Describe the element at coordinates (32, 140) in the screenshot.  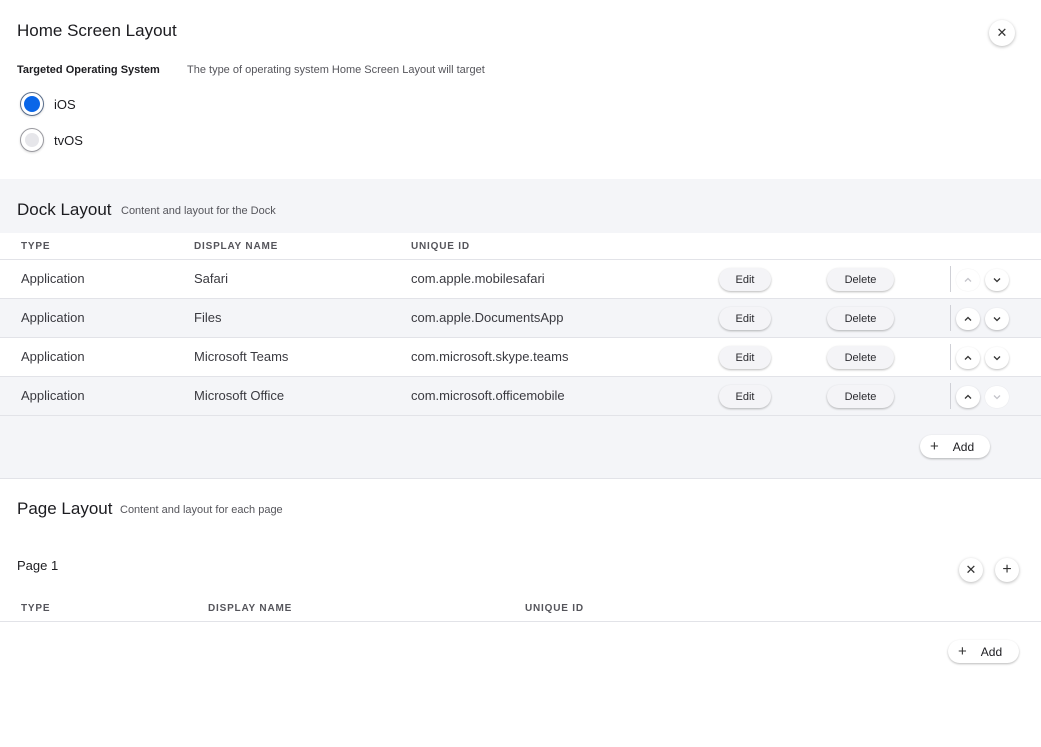
I see `radio-tvos-control` at that location.